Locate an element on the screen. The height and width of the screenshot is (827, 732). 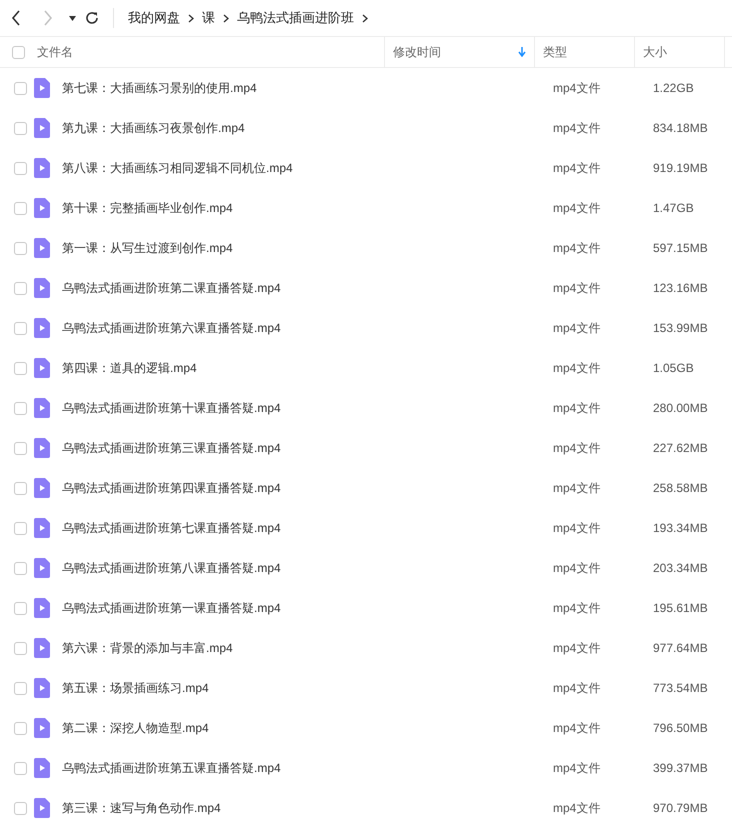
file-size: 1.05GB is located at coordinates (673, 368).